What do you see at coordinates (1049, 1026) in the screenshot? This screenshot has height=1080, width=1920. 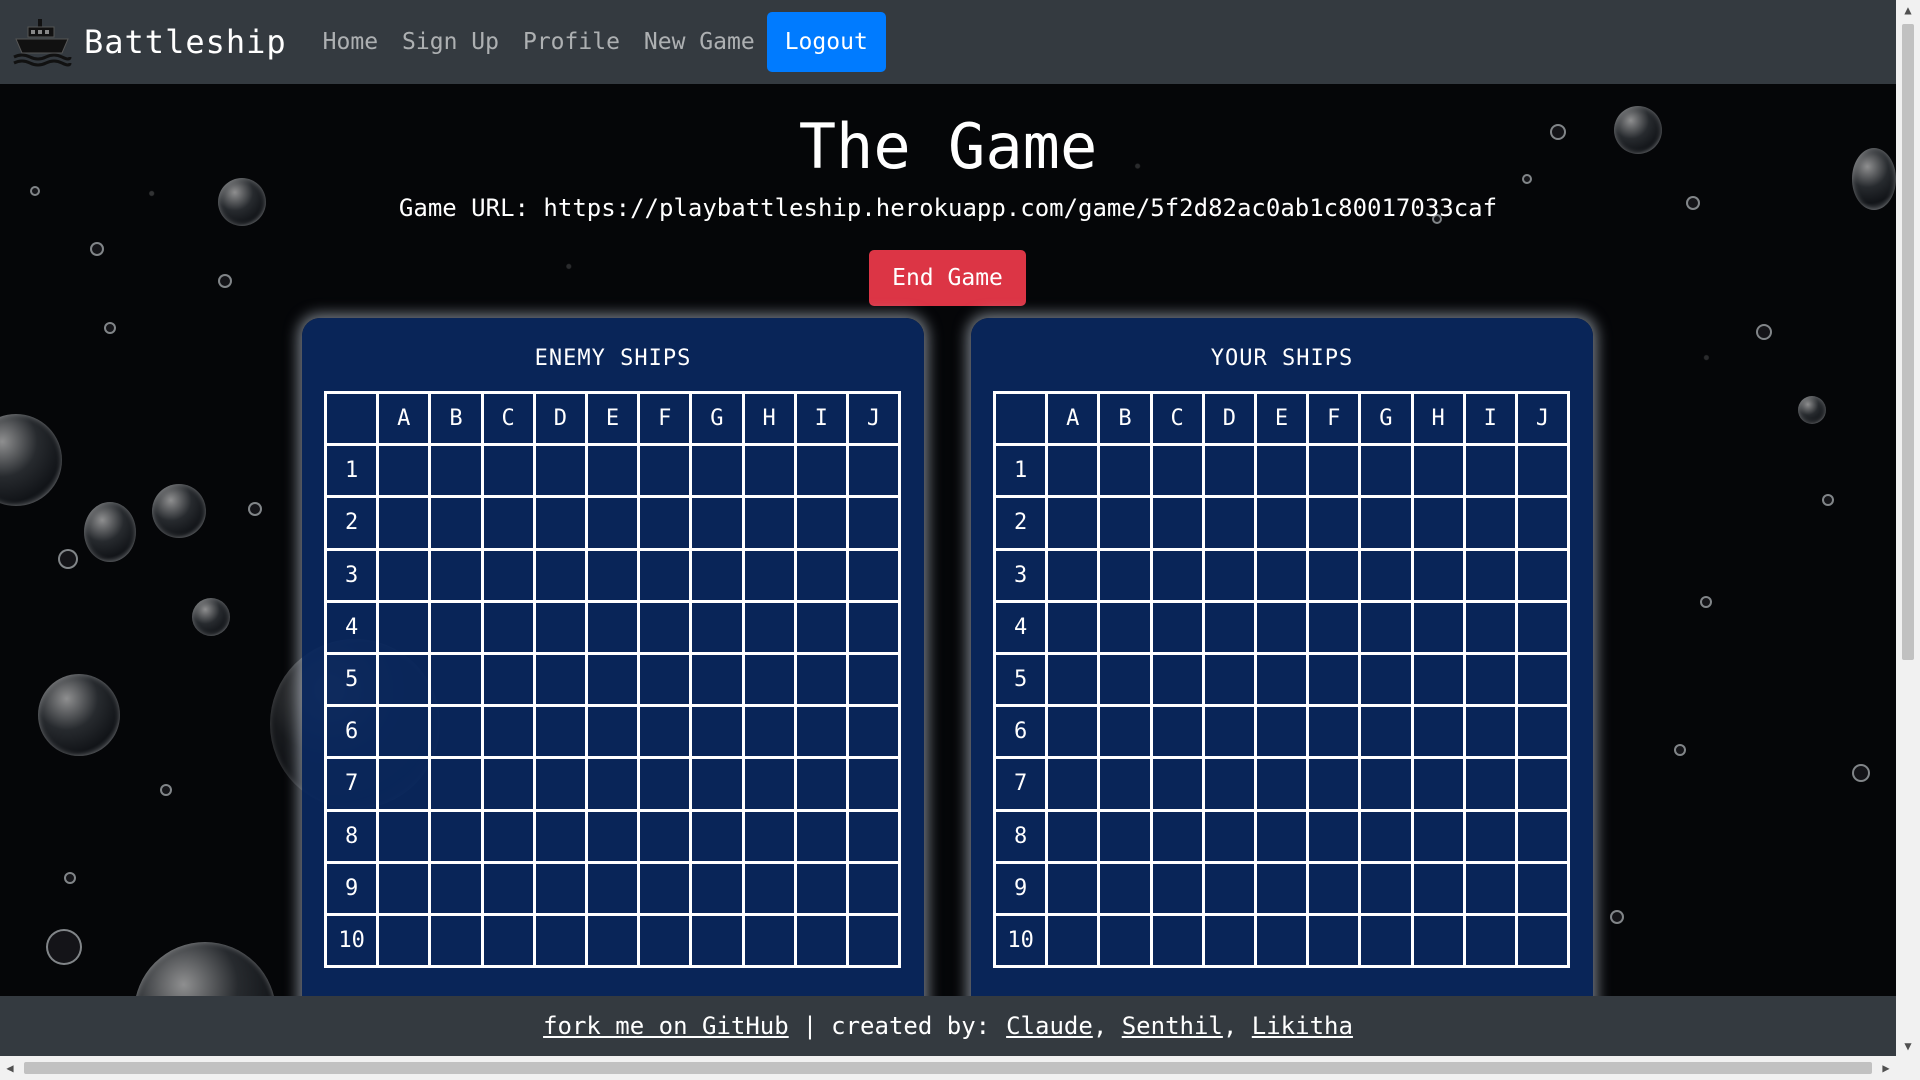 I see `author-link-claude: Claude` at bounding box center [1049, 1026].